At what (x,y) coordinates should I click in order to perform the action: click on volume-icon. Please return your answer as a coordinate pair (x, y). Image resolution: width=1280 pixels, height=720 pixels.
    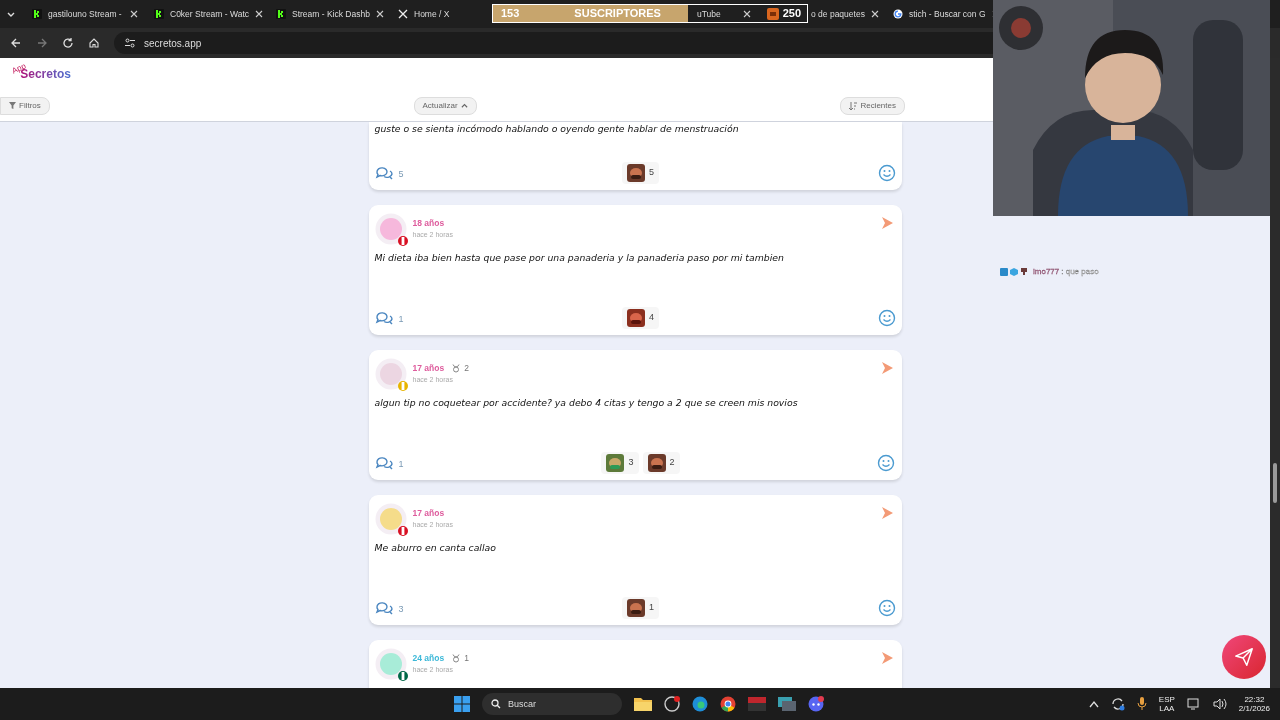
    Looking at the image, I should click on (1219, 704).